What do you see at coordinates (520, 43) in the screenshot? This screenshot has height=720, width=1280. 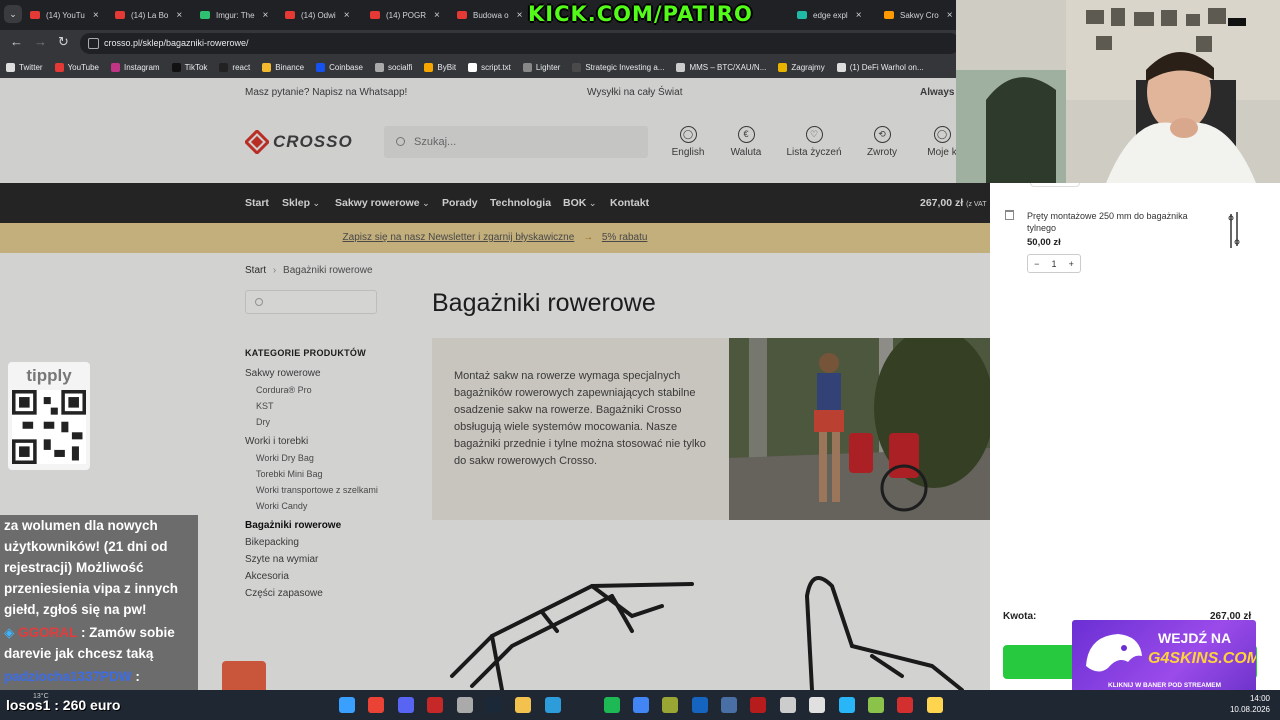 I see `url-input: crosso.pl/sklep/bagazniki-rowerowe/` at bounding box center [520, 43].